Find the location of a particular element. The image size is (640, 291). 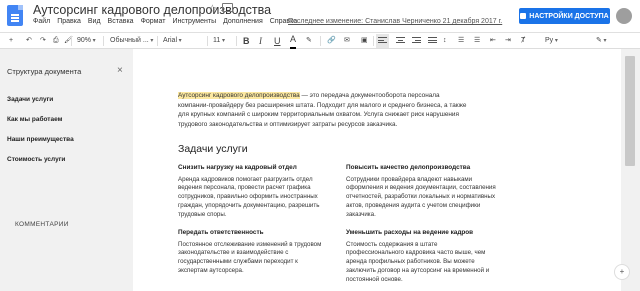

decrease-indent-icon: ⇤ is located at coordinates (493, 41).